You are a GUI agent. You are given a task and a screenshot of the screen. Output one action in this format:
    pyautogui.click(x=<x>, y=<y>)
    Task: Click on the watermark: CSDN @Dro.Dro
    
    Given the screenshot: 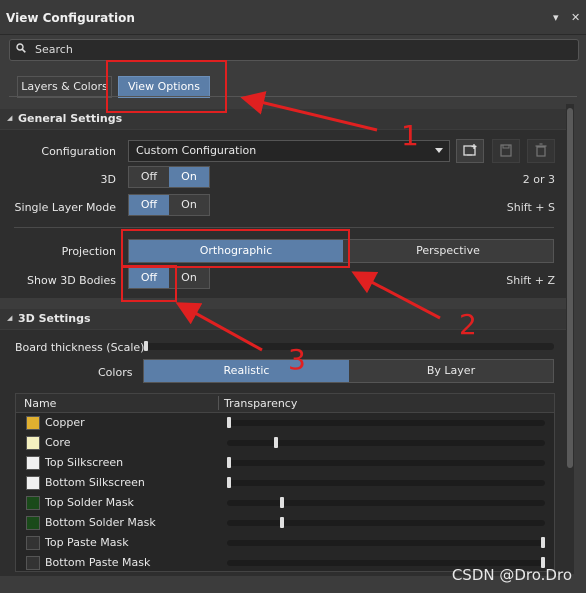 What is the action you would take?
    pyautogui.click(x=511, y=575)
    